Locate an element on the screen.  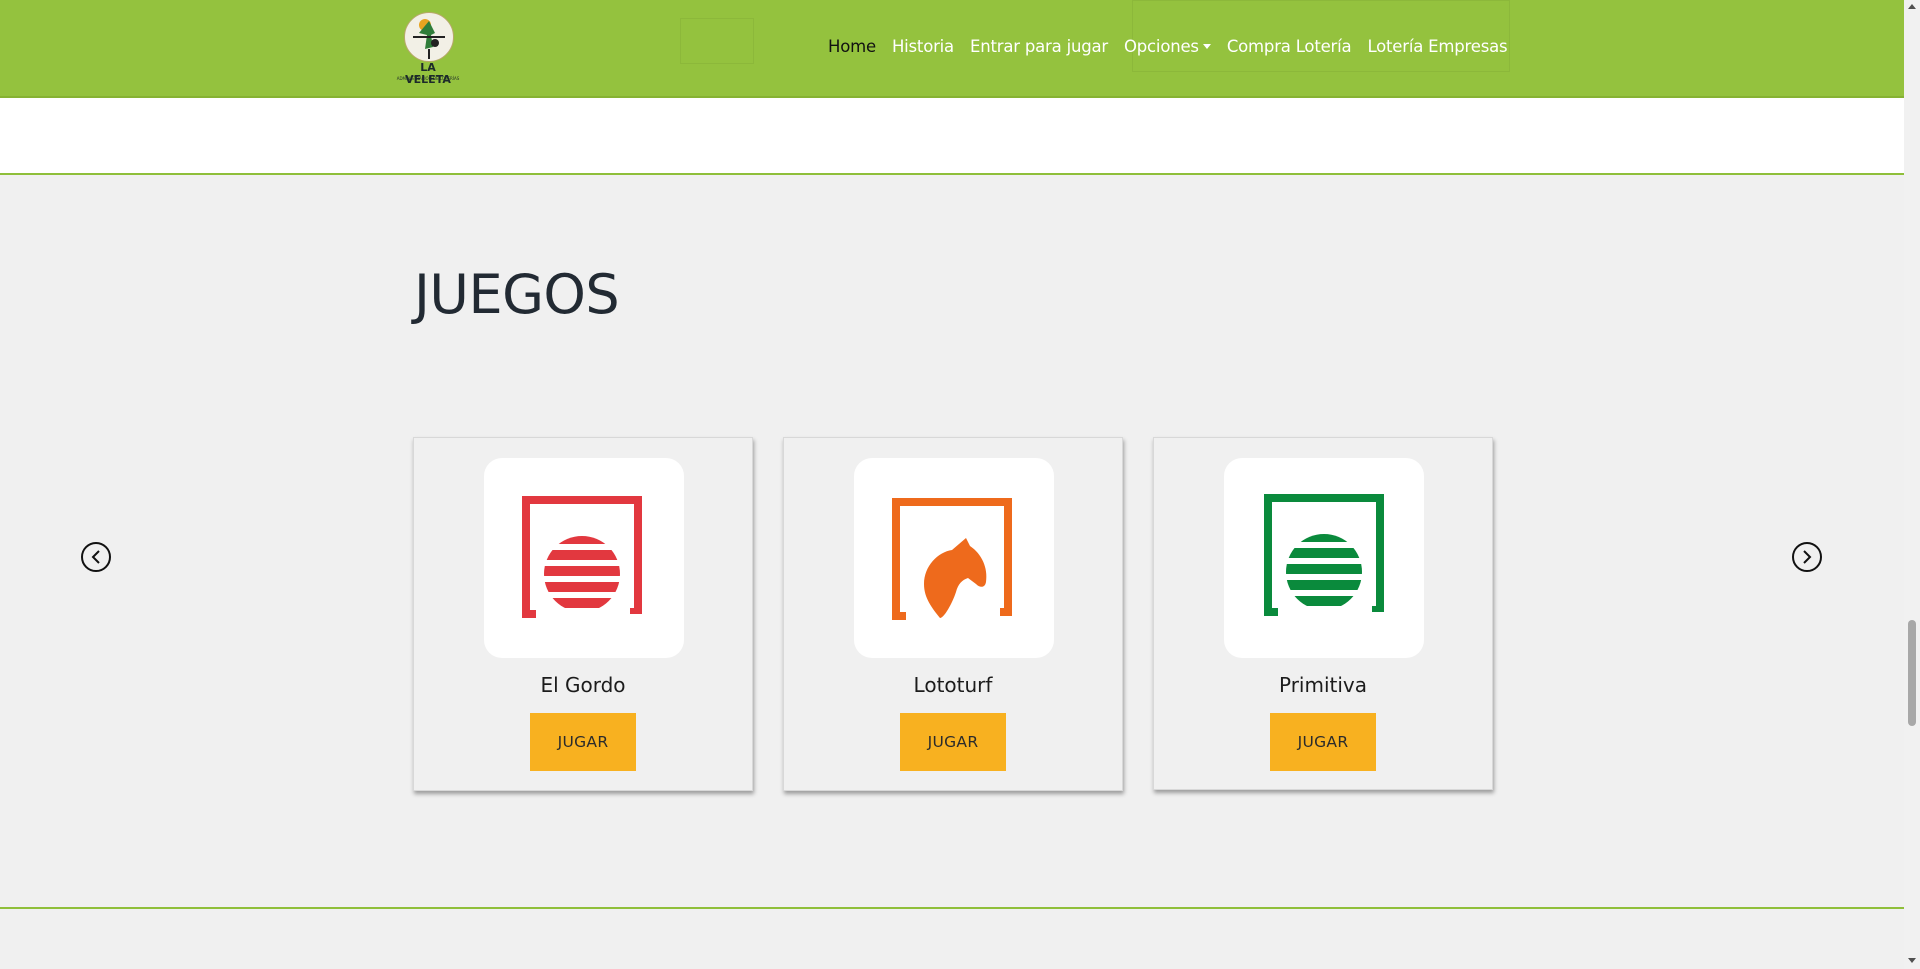
nav-item-loteria-empresas: Lotería Empresas is located at coordinates (1437, 46).